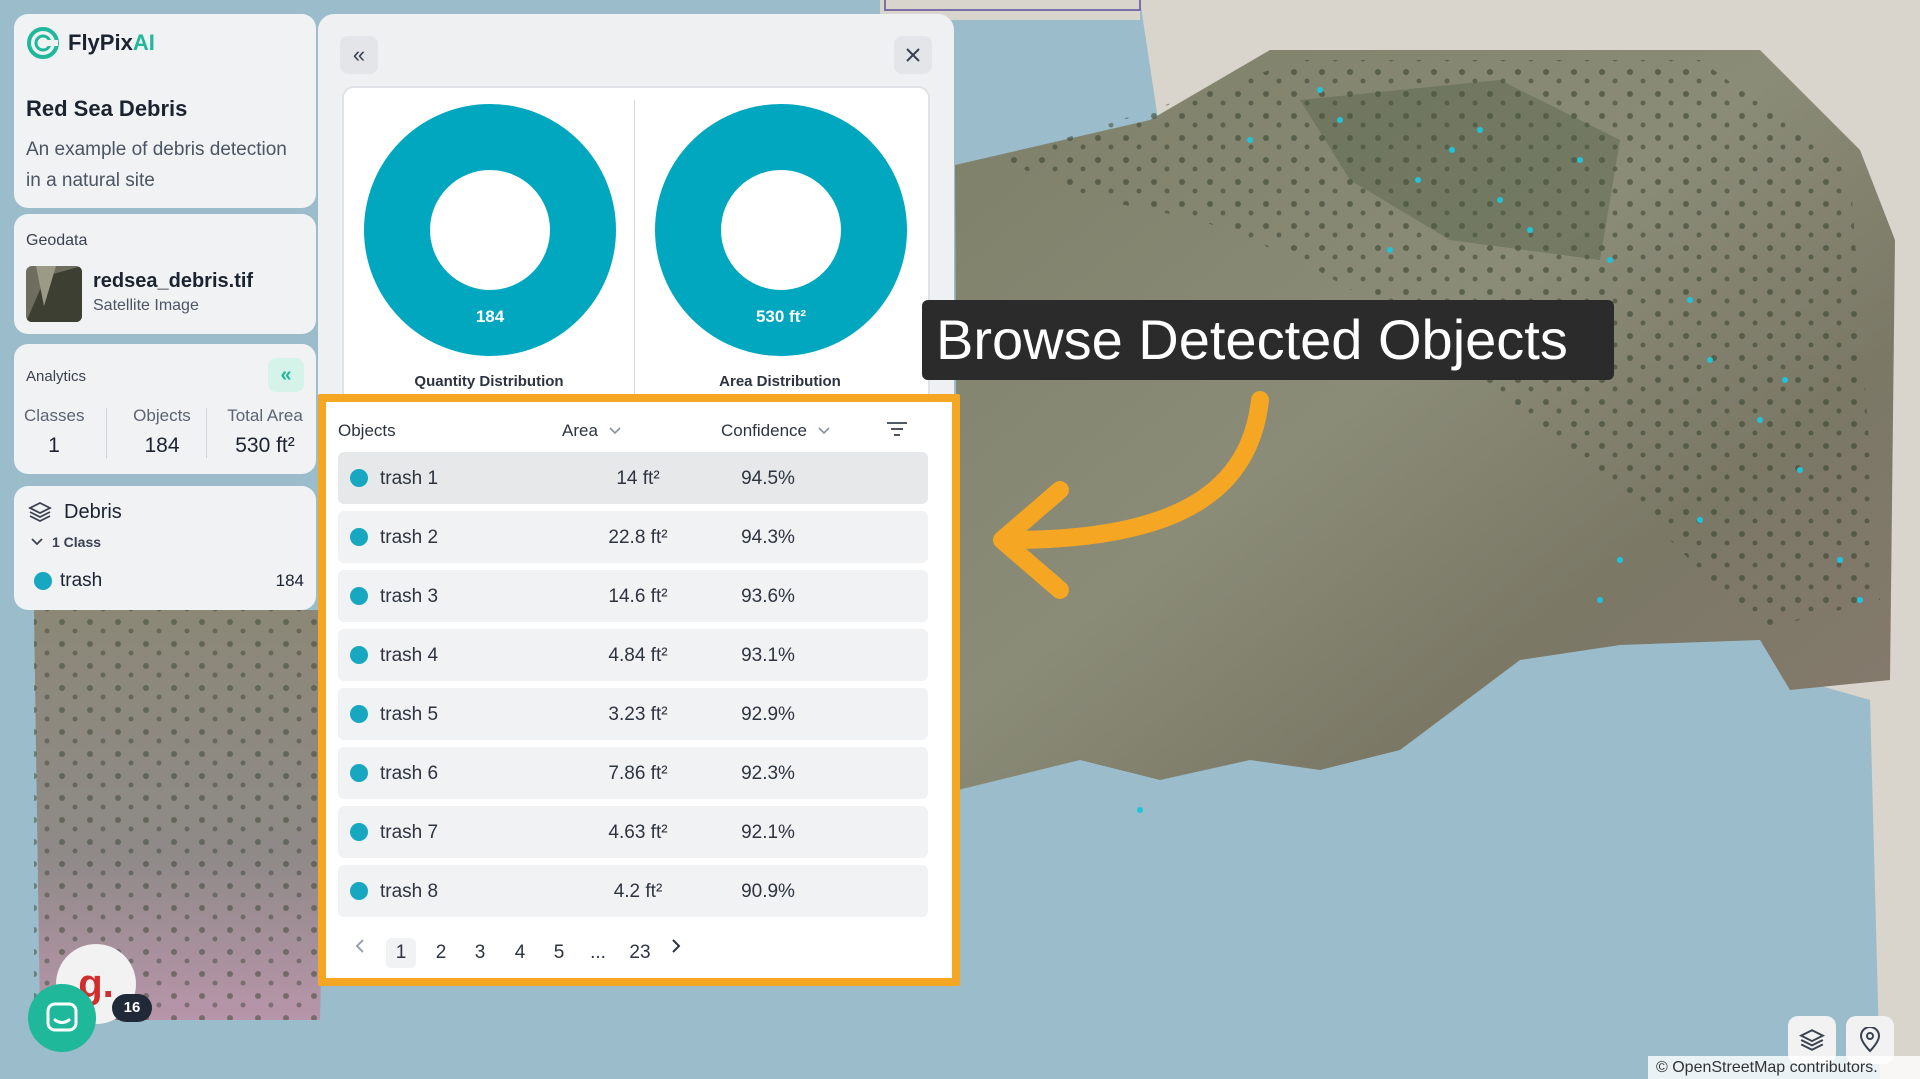 The width and height of the screenshot is (1920, 1079). Describe the element at coordinates (81, 580) in the screenshot. I see `class-name: trash` at that location.